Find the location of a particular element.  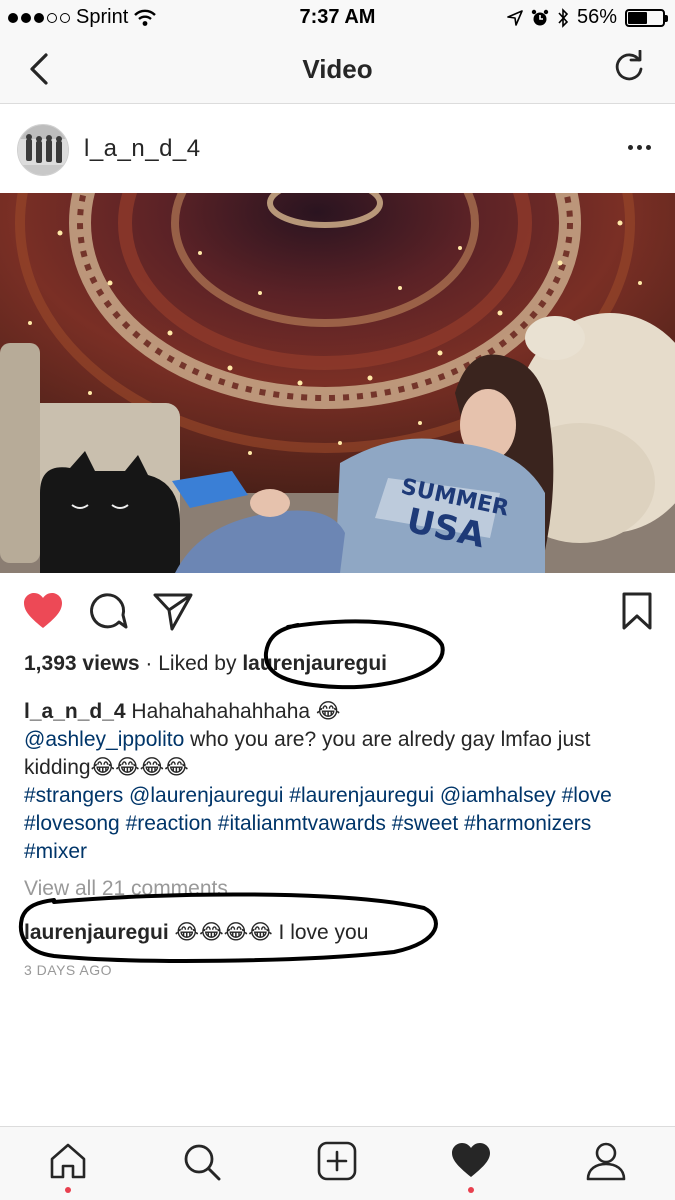

comment-text: 😂😂😂😂 I love you is located at coordinates (268, 932).